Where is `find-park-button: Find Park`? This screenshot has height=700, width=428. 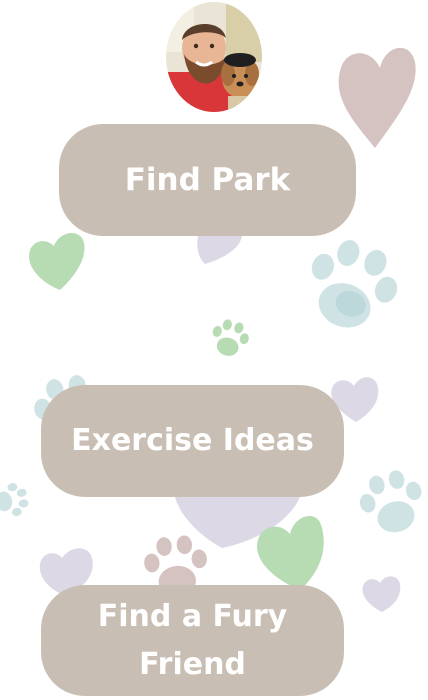 find-park-button: Find Park is located at coordinates (207, 180).